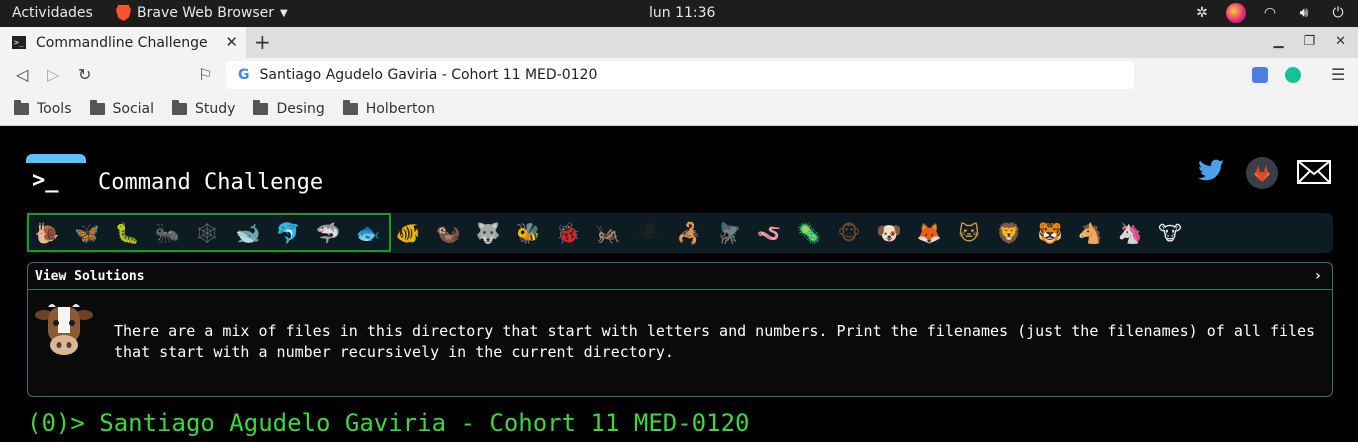 The width and height of the screenshot is (1358, 442). What do you see at coordinates (205, 74) in the screenshot?
I see `bookmark-icon: ⚐` at bounding box center [205, 74].